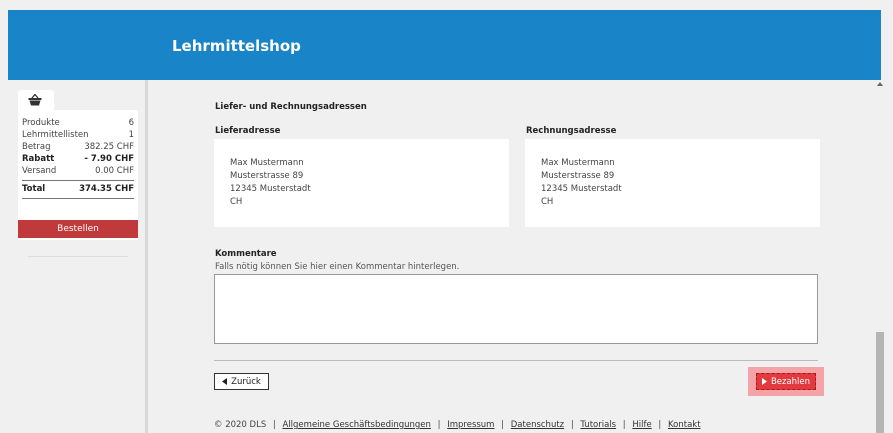 Image resolution: width=893 pixels, height=433 pixels. Describe the element at coordinates (248, 131) in the screenshot. I see `delivery-title: Lieferadresse` at that location.